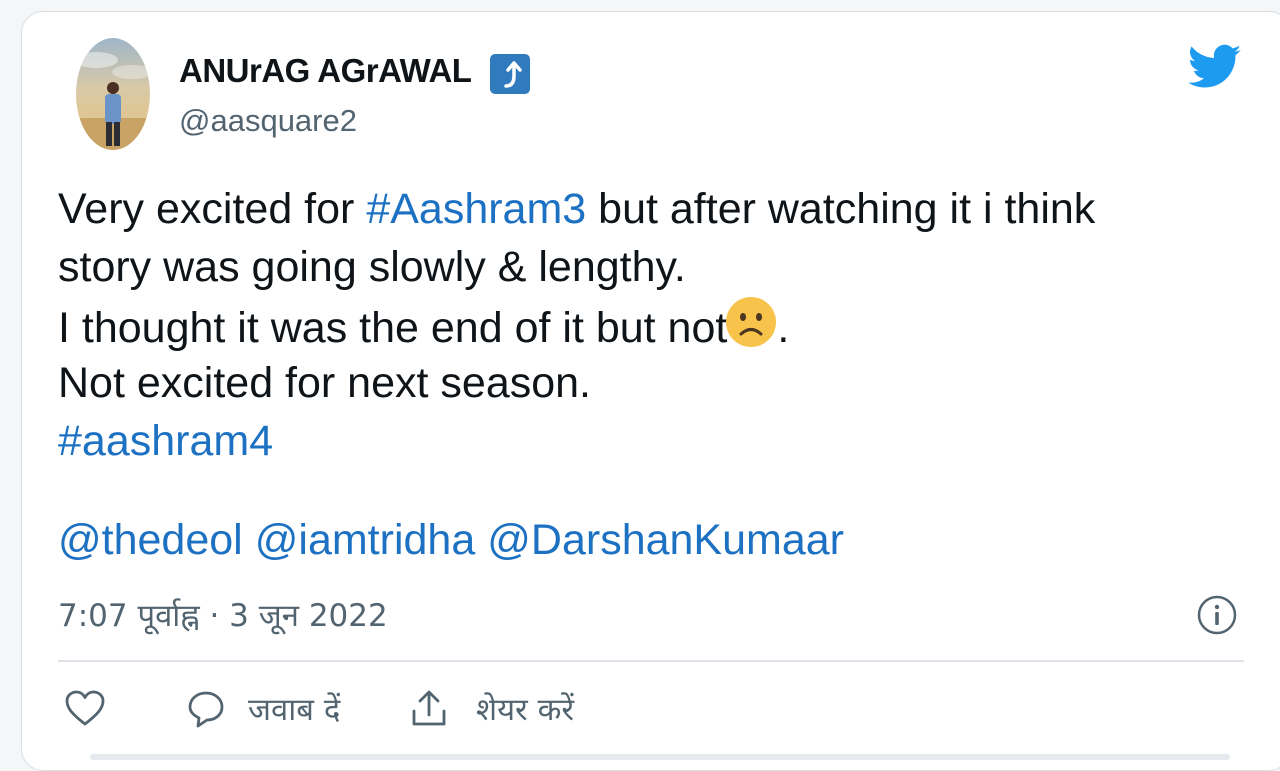 This screenshot has width=1280, height=771. I want to click on reply-bubble-icon, so click(206, 709).